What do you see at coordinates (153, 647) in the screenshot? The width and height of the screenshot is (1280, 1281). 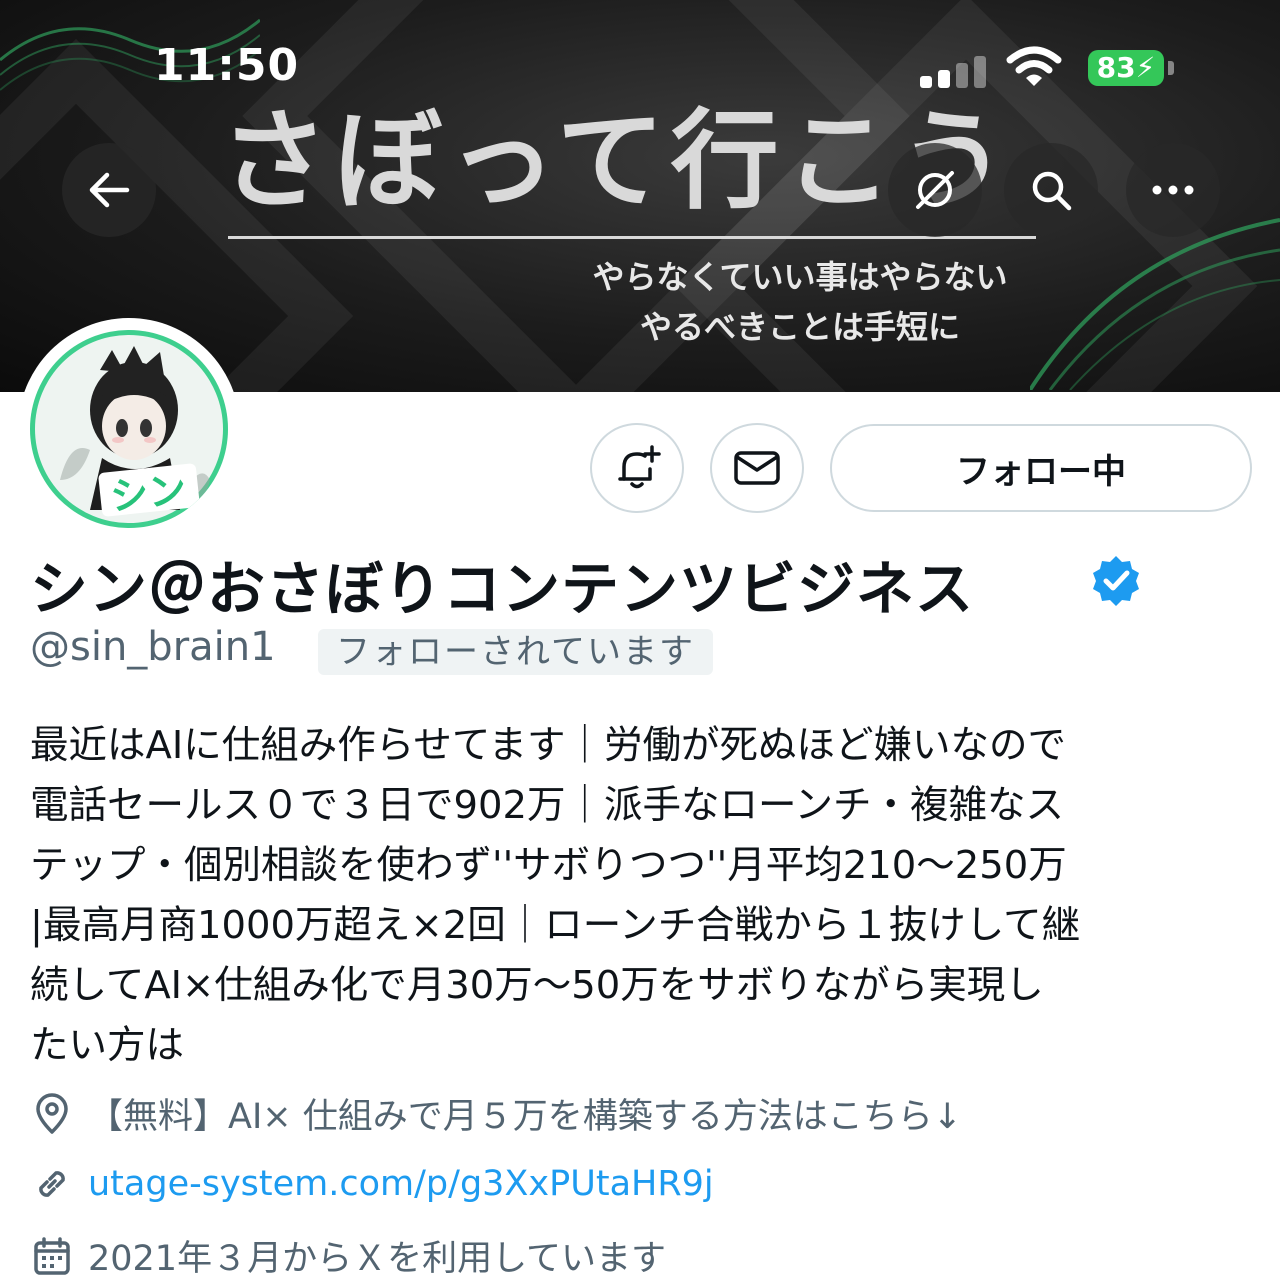 I see `username-handle: @sin_brain1` at bounding box center [153, 647].